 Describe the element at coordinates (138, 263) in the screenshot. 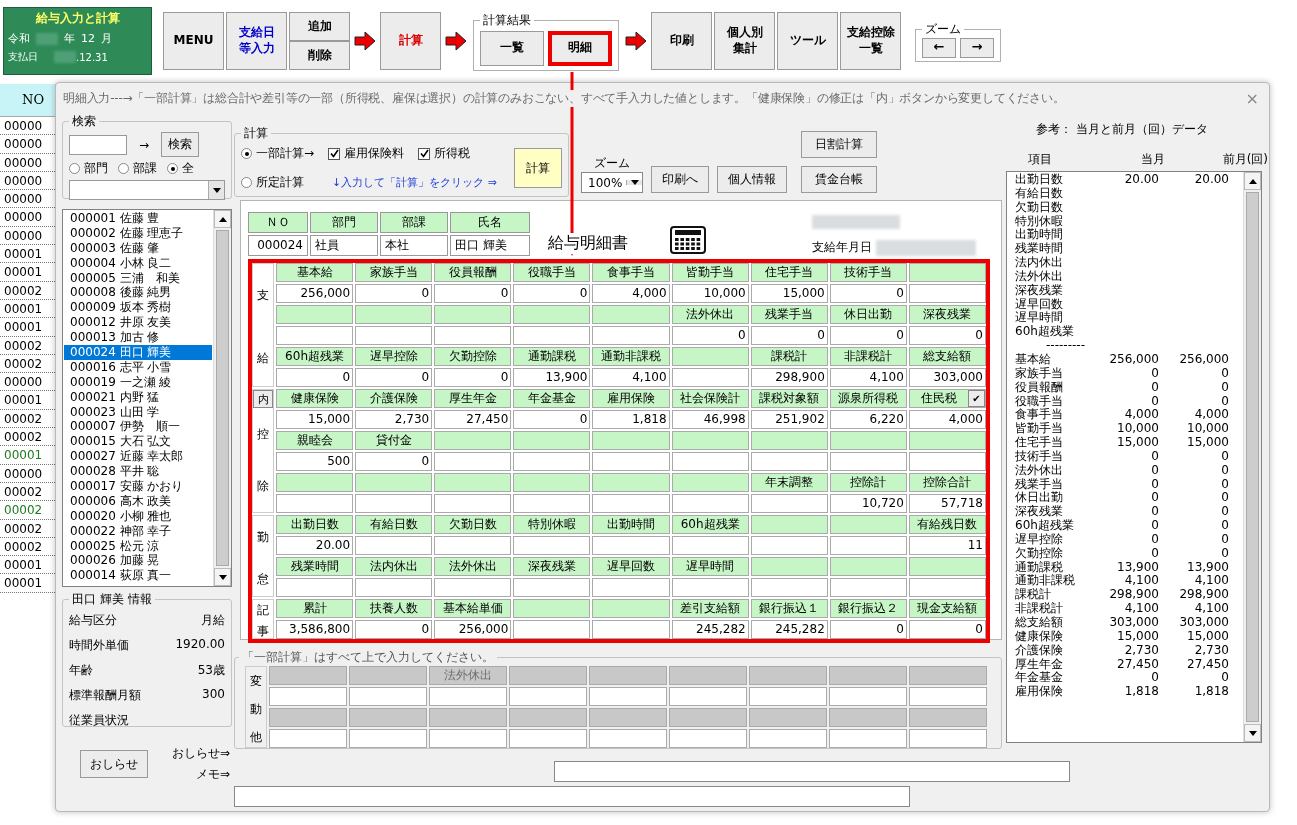

I see `employee-list-item: 000004 小林 良二` at that location.